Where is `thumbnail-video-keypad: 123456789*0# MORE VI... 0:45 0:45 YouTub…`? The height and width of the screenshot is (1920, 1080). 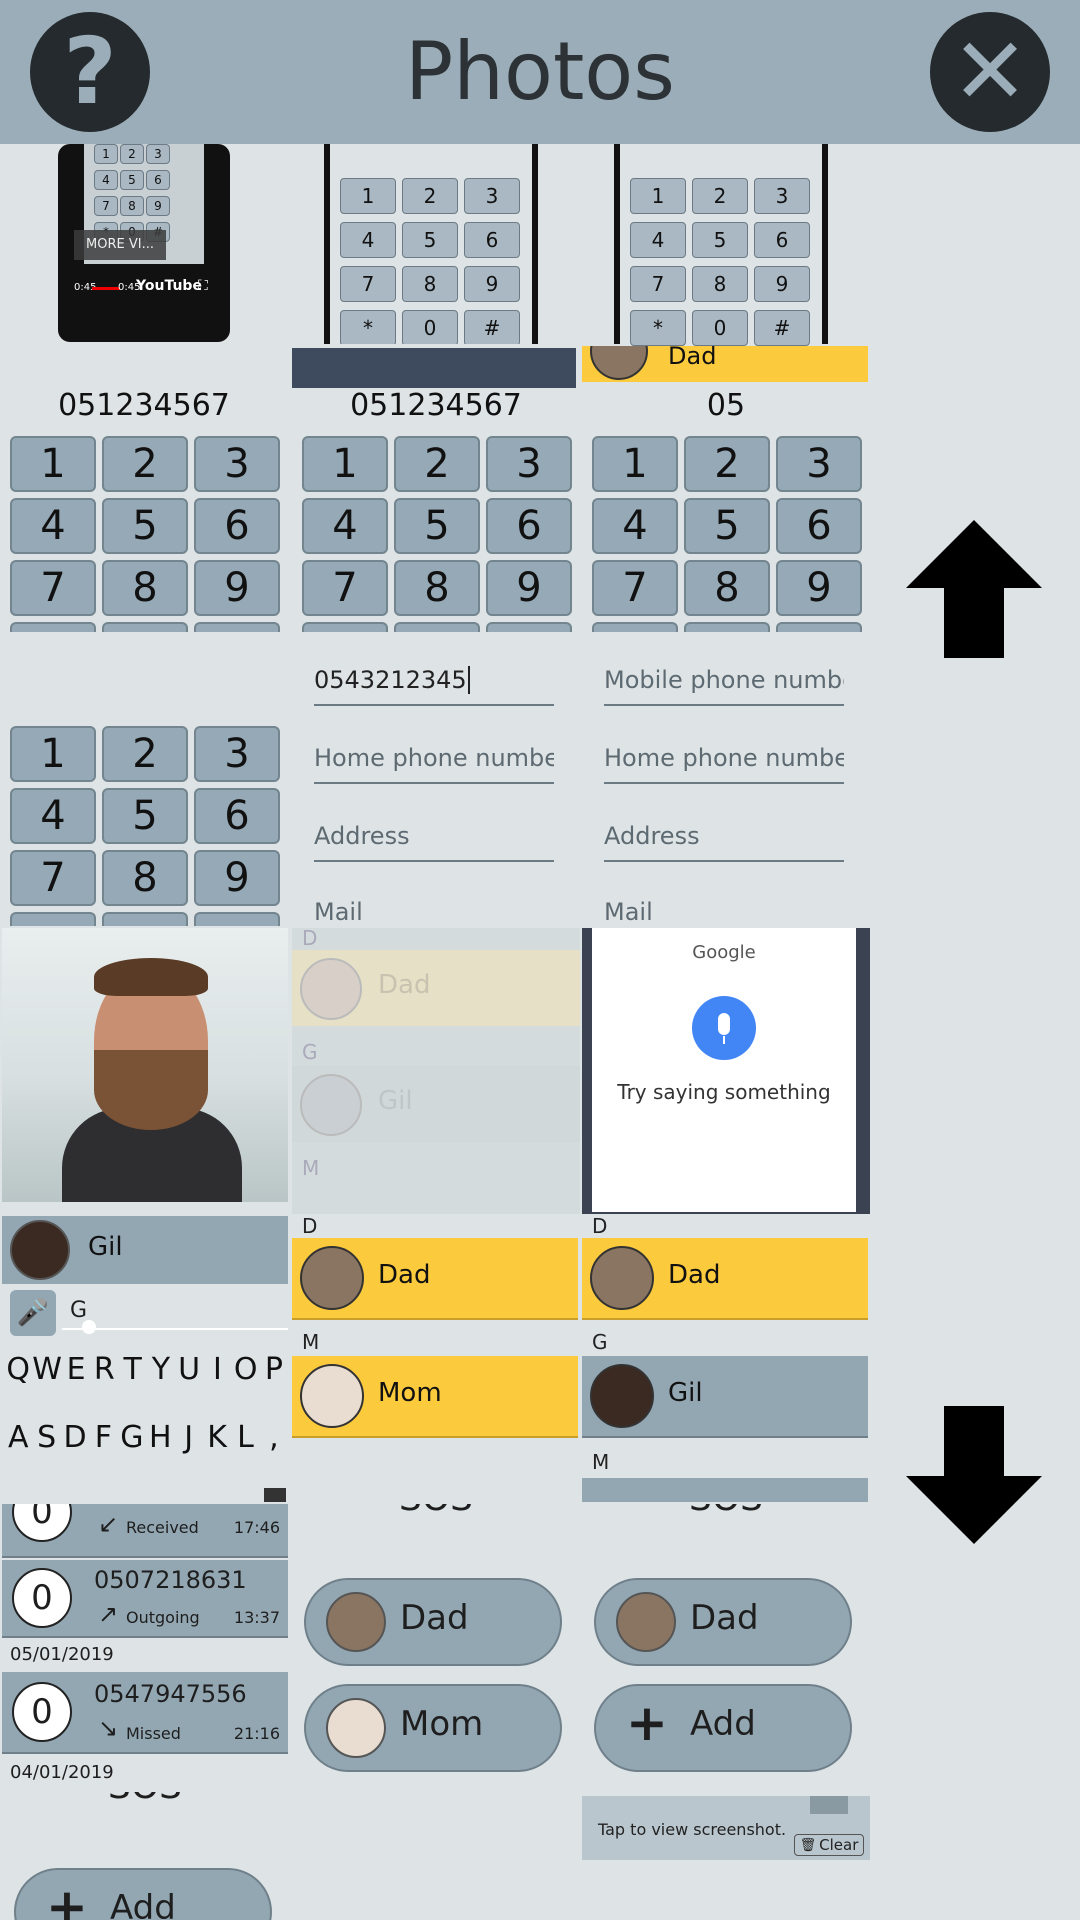
thumbnail-video-keypad: 123456789*0# MORE VI... 0:45 0:45 YouTub… is located at coordinates (144, 244).